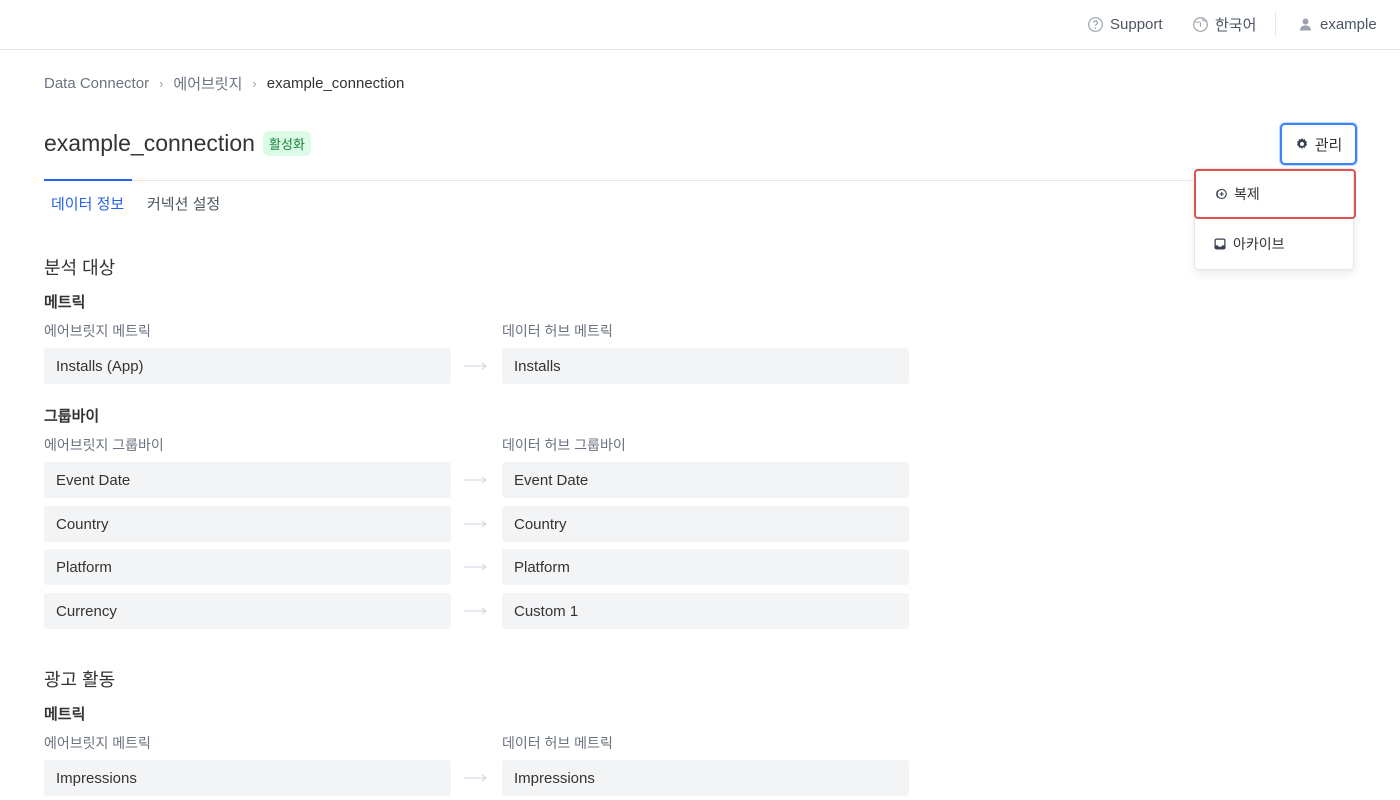  I want to click on groupby-heading: 그룹바이, so click(72, 416).